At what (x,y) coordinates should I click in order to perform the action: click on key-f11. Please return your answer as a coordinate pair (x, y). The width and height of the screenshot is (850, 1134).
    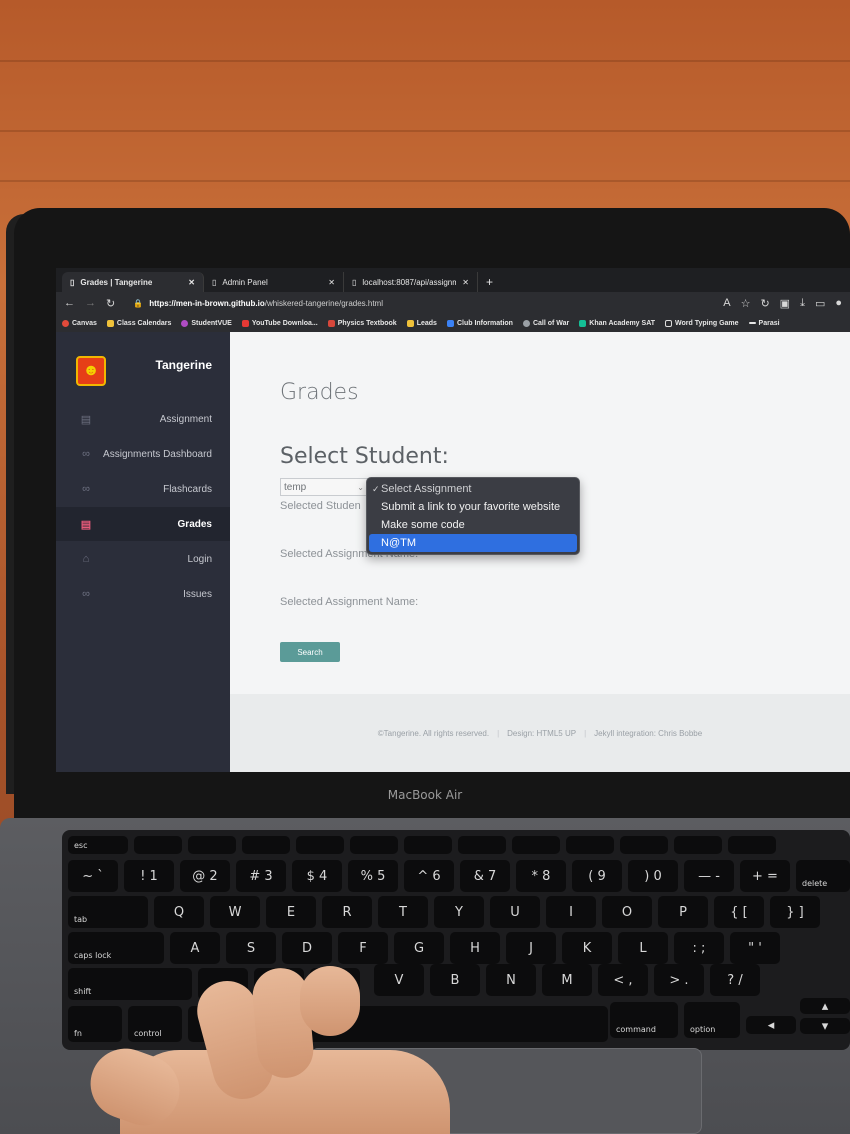
    Looking at the image, I should click on (698, 845).